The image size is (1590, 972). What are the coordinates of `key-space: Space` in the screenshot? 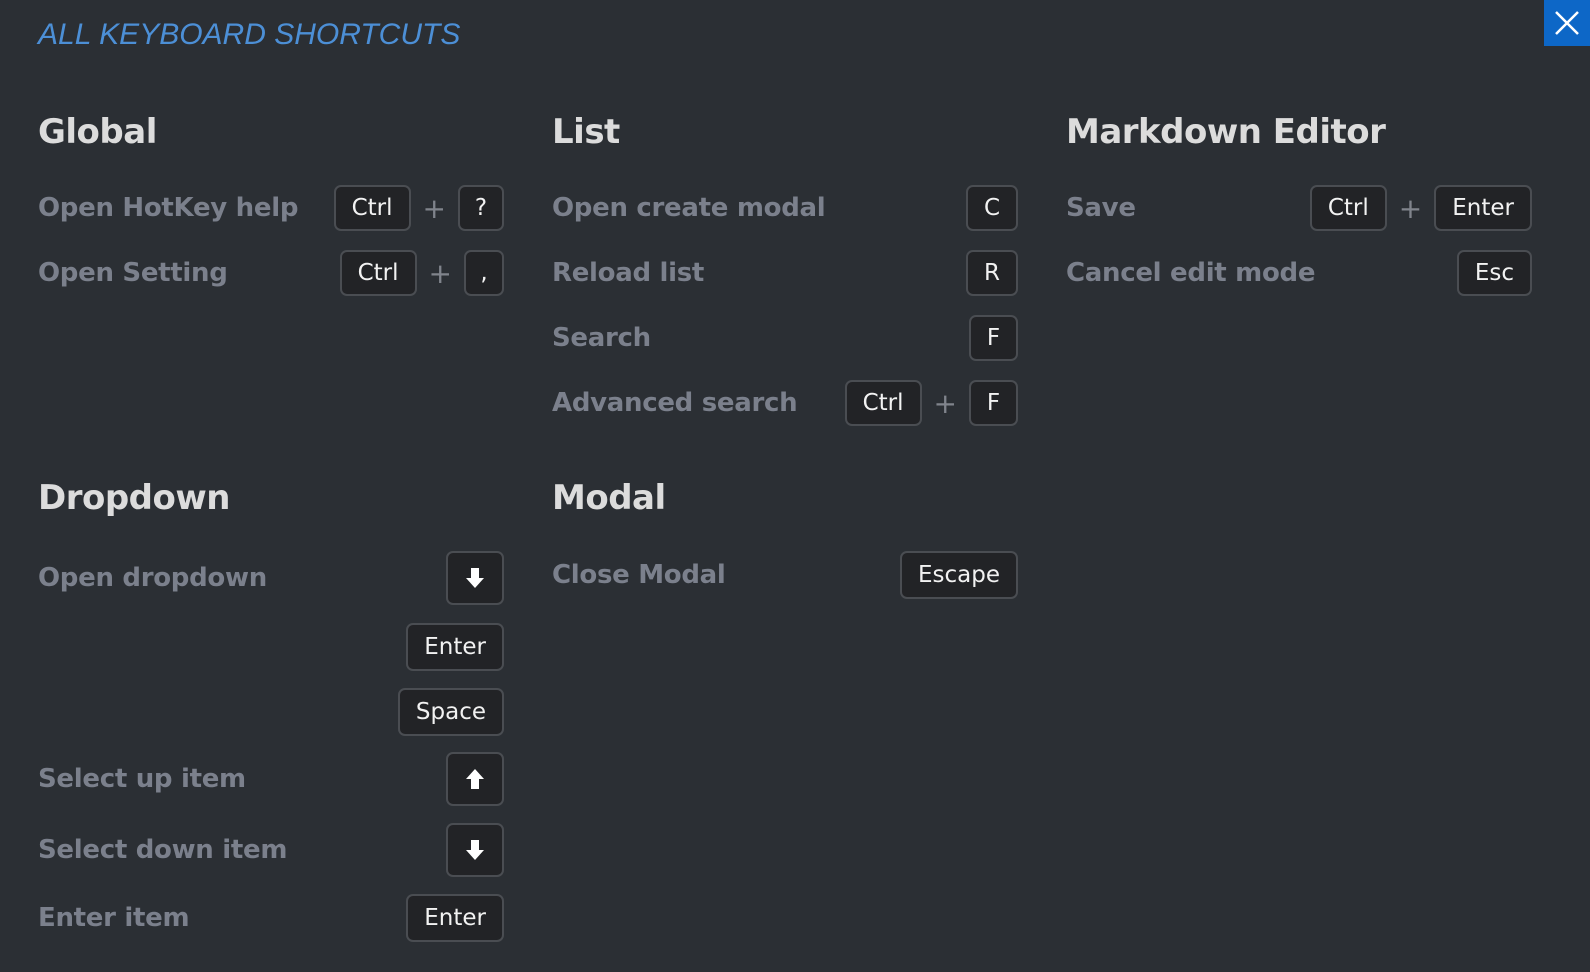 It's located at (450, 712).